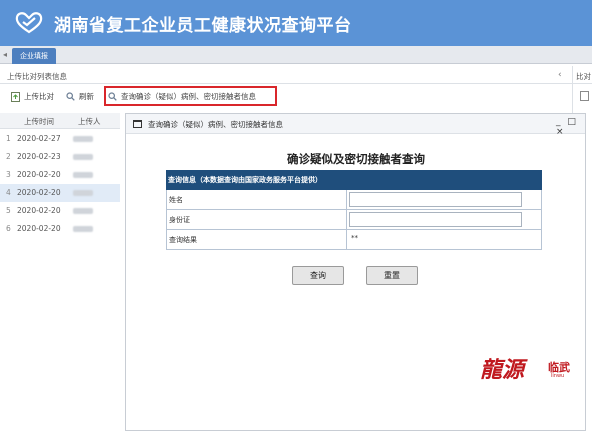 The image size is (592, 431). What do you see at coordinates (286, 96) in the screenshot?
I see `toolbar: 上传比对 刷新 查询确诊（疑似）病例、密切接触者信息` at bounding box center [286, 96].